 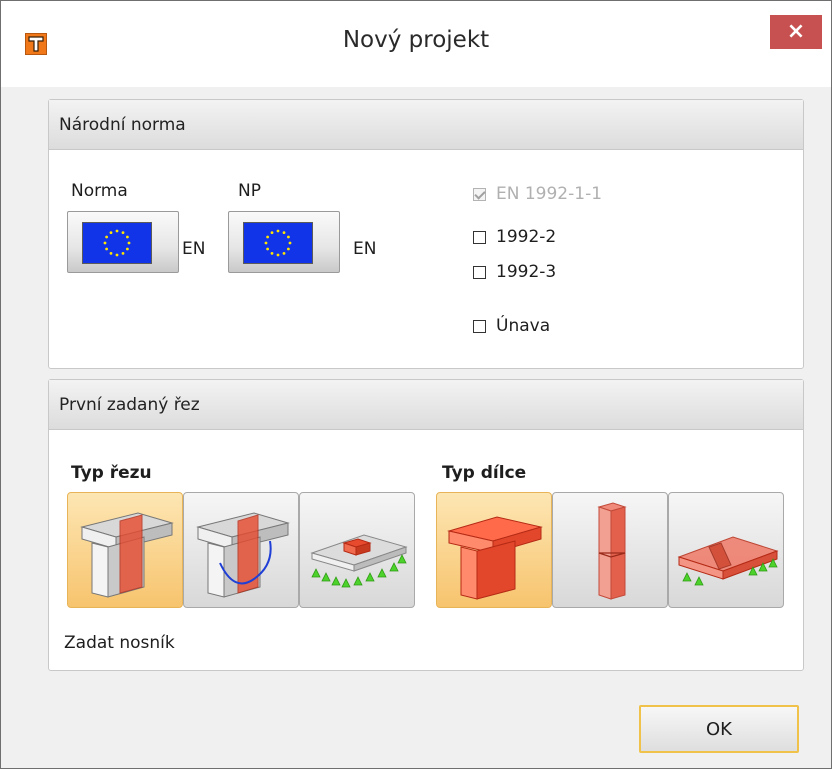 I want to click on tbeam-section-icon, so click(x=127, y=555).